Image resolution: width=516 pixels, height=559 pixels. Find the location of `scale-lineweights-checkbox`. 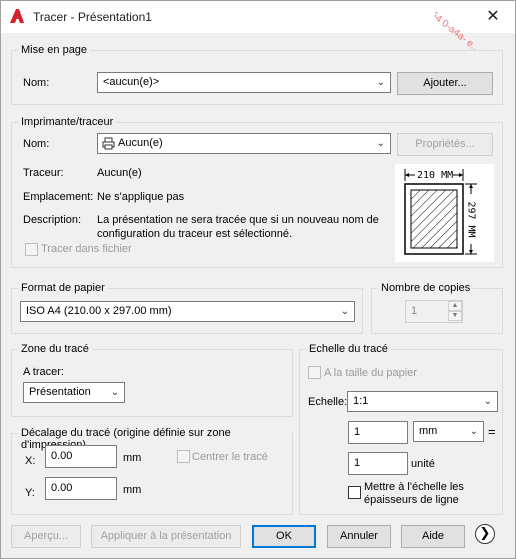

scale-lineweights-checkbox is located at coordinates (354, 492).